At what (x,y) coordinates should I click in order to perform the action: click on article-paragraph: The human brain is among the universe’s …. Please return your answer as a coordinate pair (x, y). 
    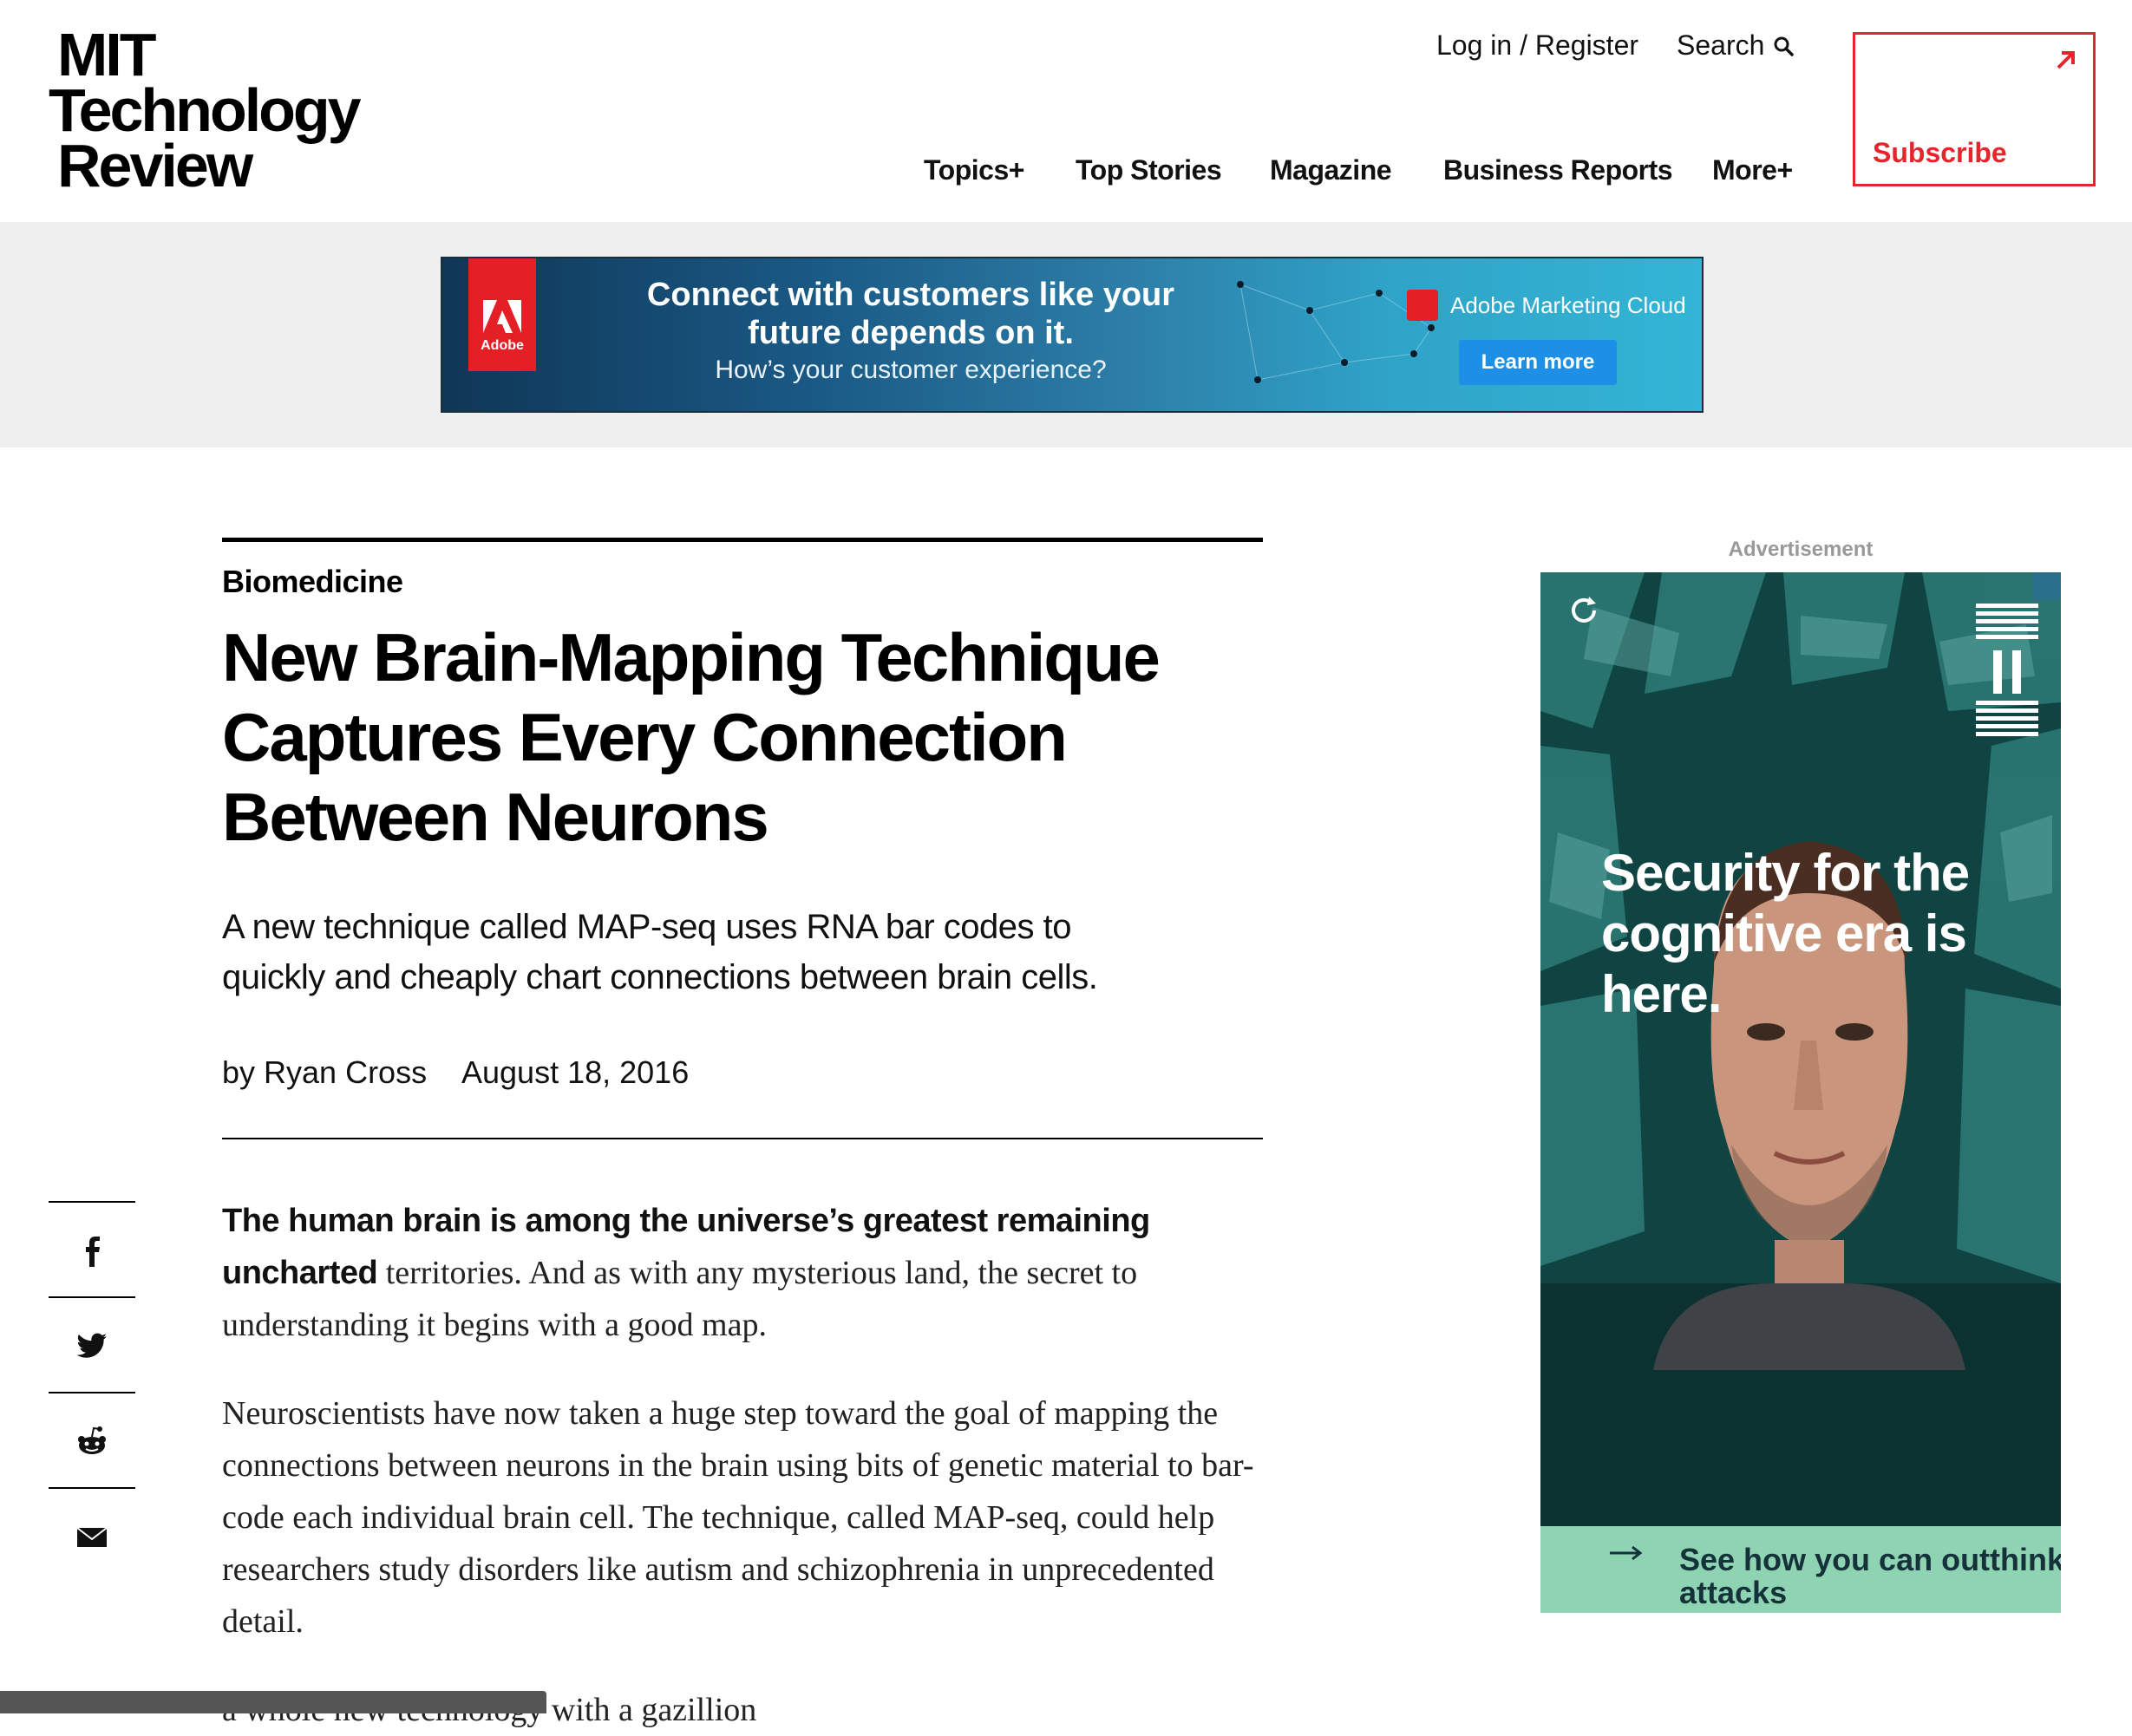
    Looking at the image, I should click on (686, 1273).